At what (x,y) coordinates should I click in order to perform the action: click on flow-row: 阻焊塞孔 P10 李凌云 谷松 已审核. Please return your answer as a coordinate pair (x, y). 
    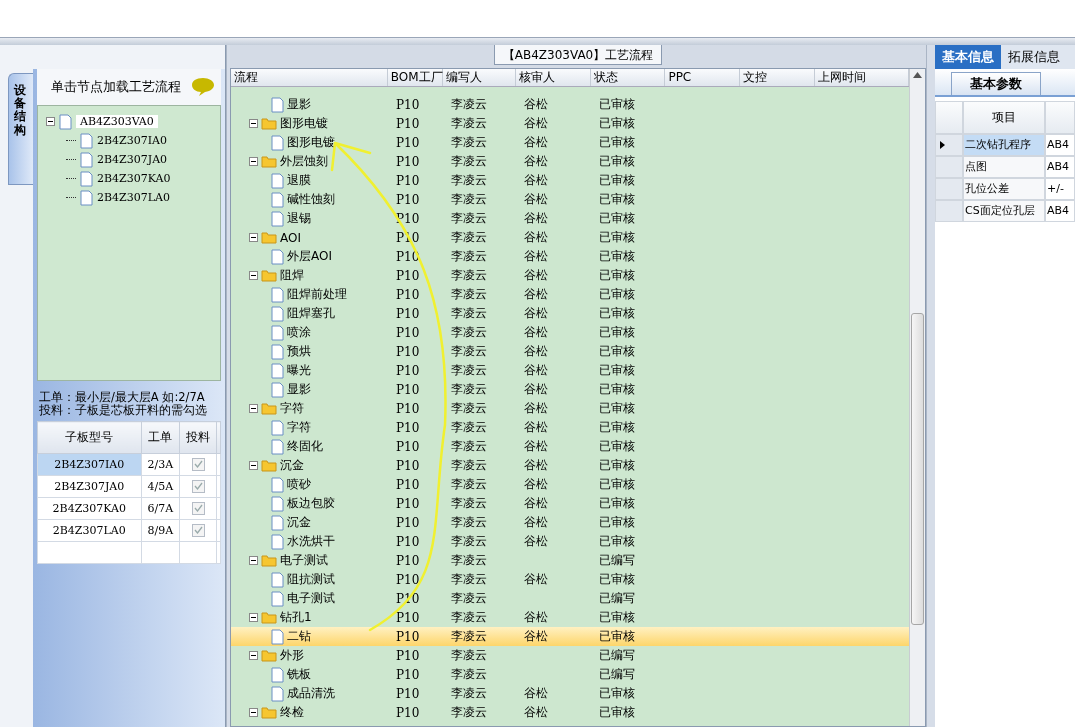
    Looking at the image, I should click on (570, 313).